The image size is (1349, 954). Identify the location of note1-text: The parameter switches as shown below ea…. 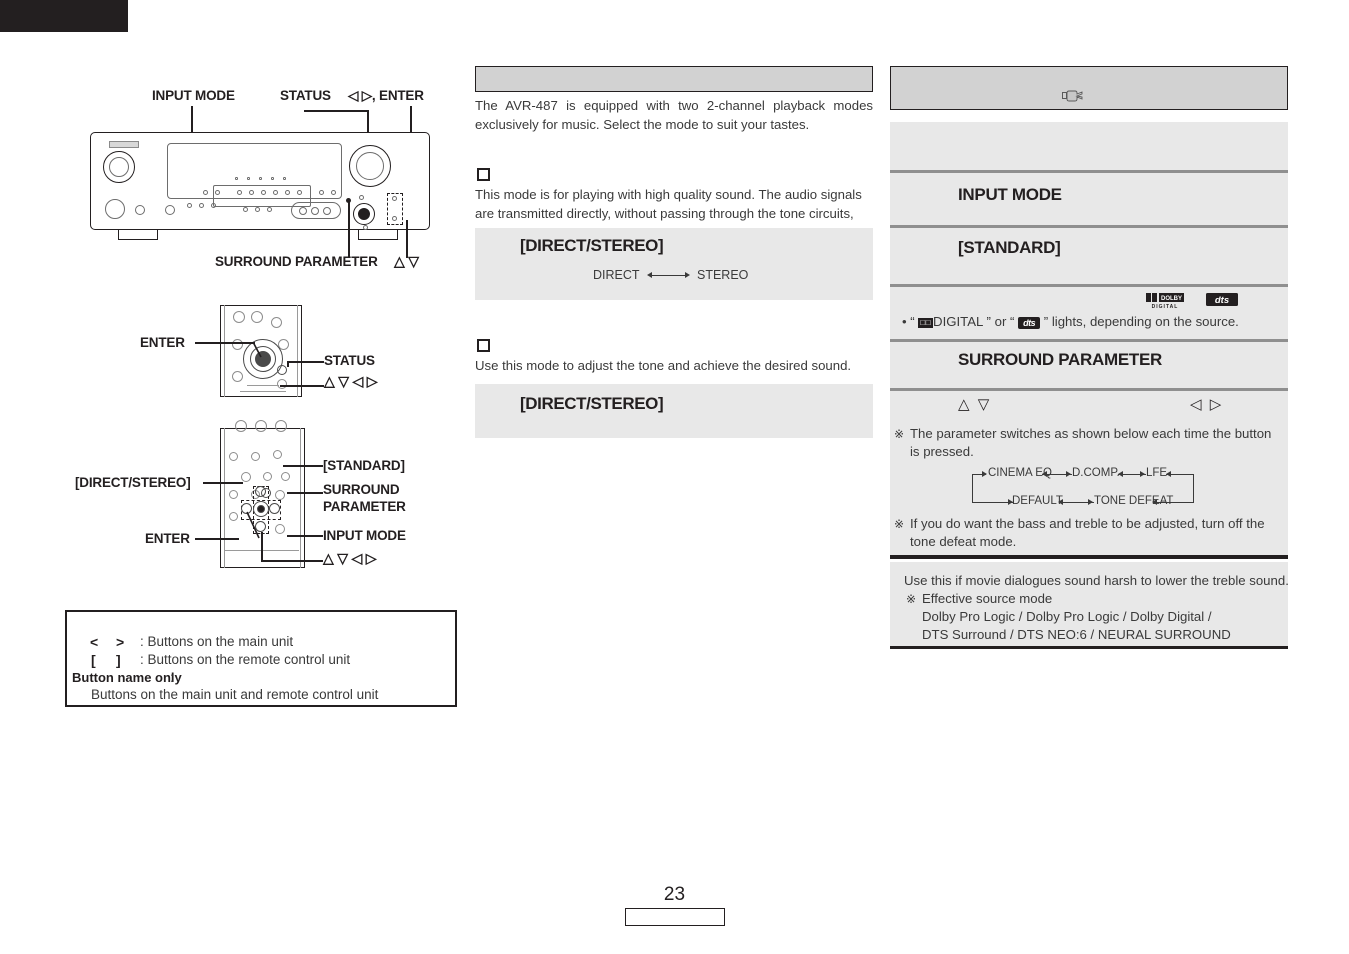
(1091, 442).